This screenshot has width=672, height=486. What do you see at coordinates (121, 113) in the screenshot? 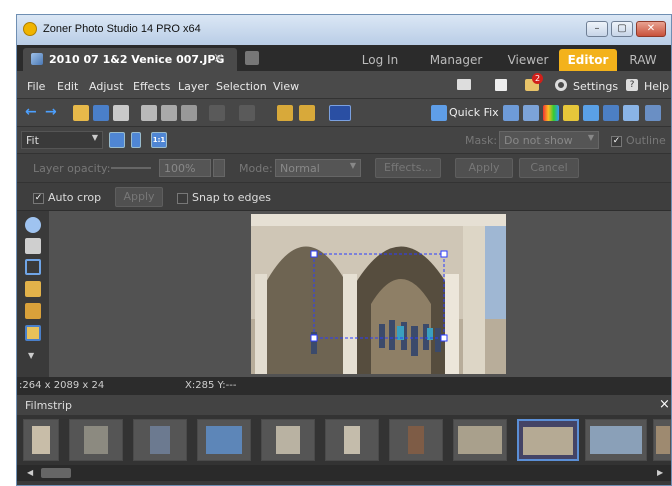
I see `print-icon` at bounding box center [121, 113].